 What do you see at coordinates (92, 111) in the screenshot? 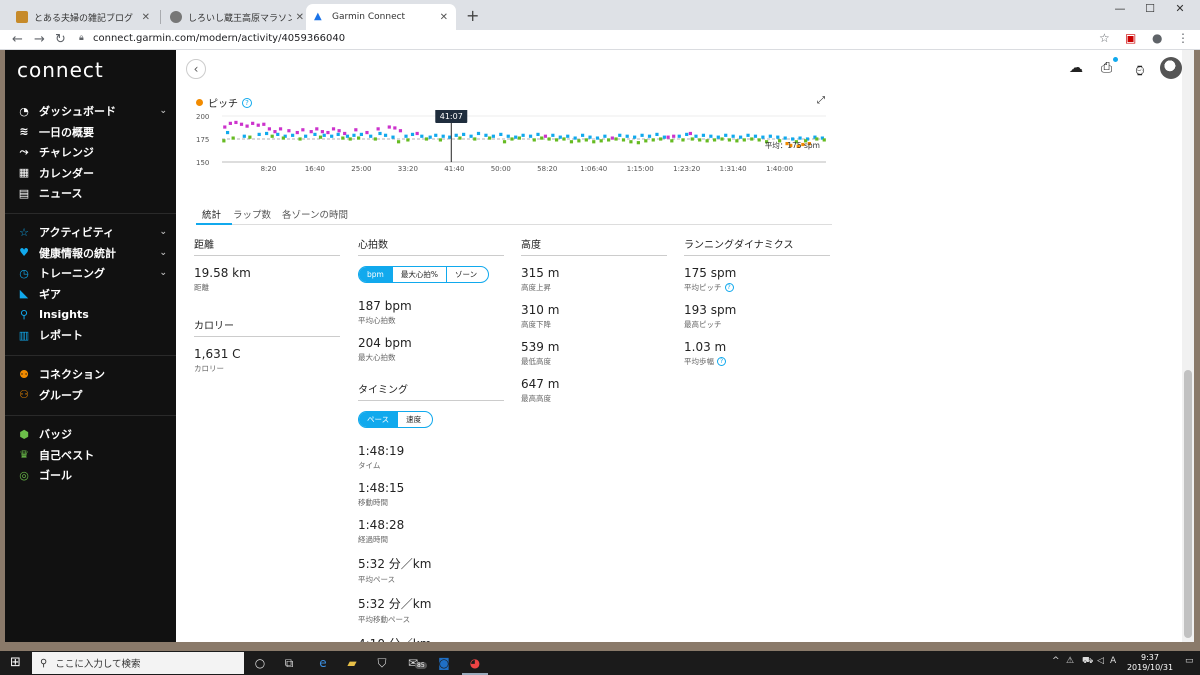
I see `sidebar-item-dashboard: ◔ ダッシュボード ⌄` at bounding box center [92, 111].